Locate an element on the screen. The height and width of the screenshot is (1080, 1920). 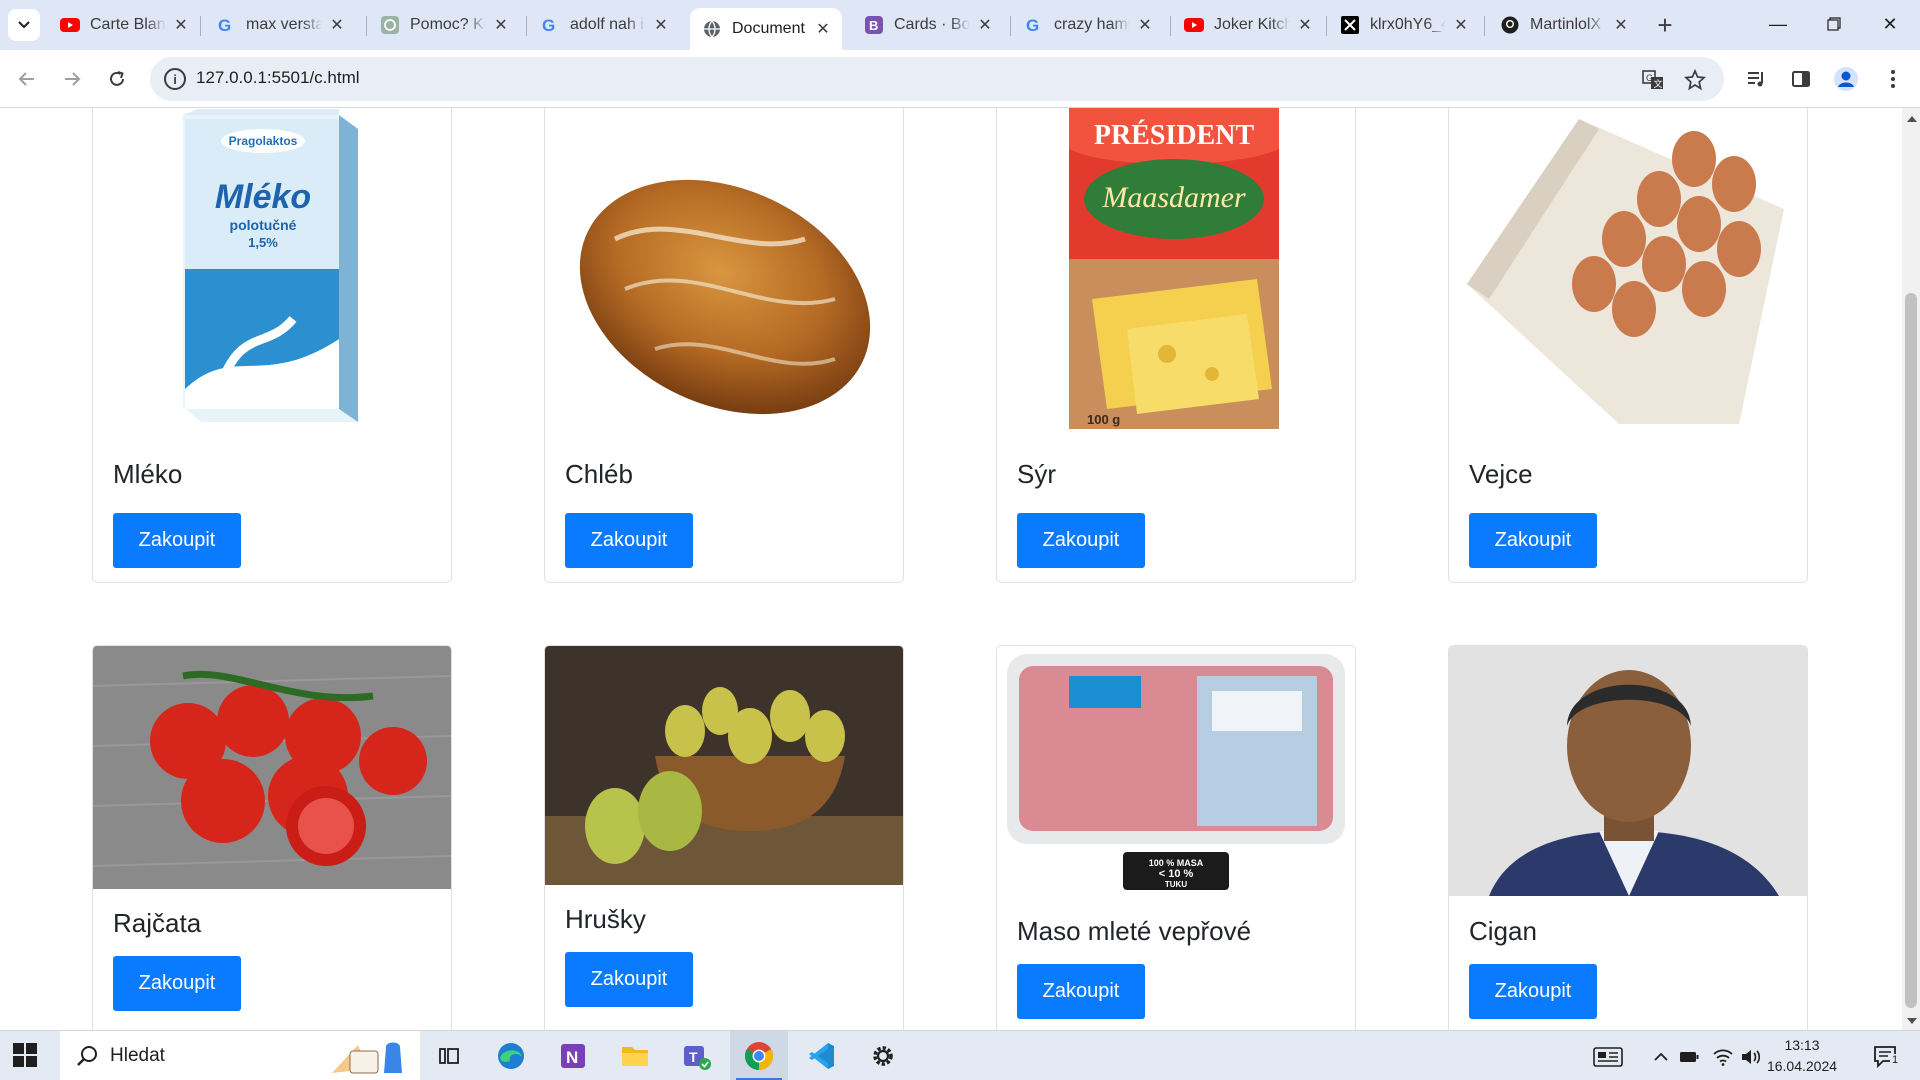
edge-icon is located at coordinates (511, 1056).